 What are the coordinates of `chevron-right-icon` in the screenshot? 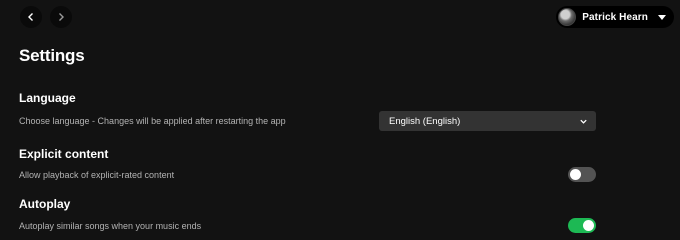 It's located at (61, 17).